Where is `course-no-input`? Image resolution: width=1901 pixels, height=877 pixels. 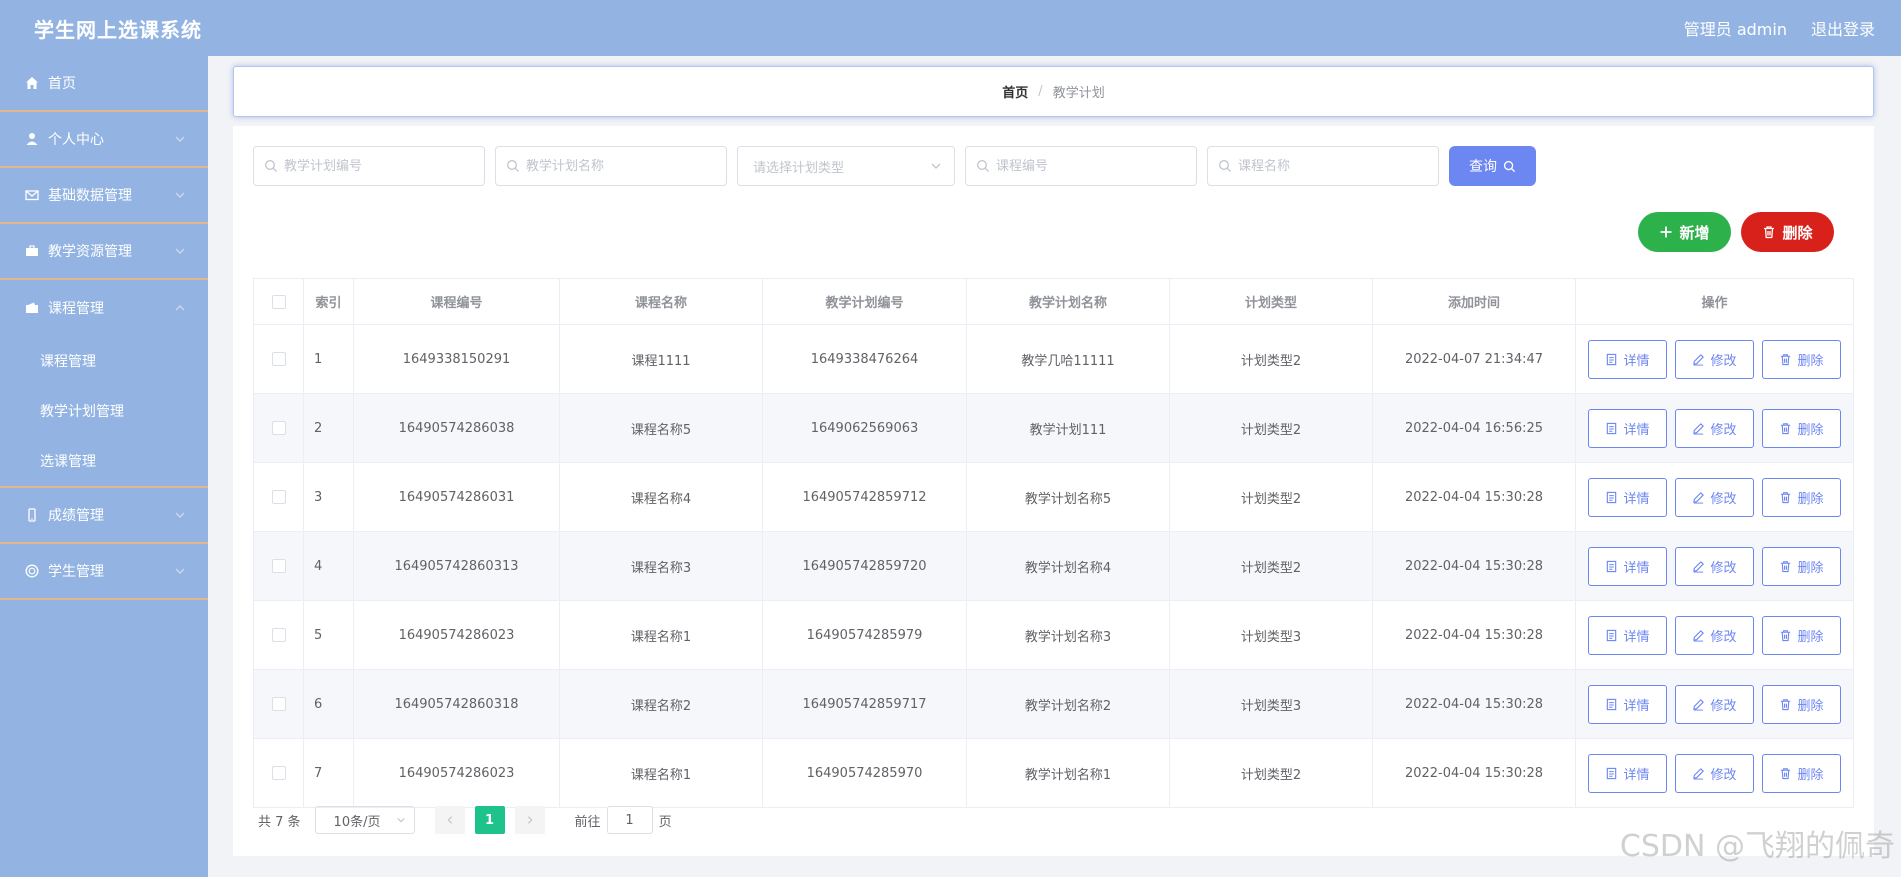 course-no-input is located at coordinates (1086, 166).